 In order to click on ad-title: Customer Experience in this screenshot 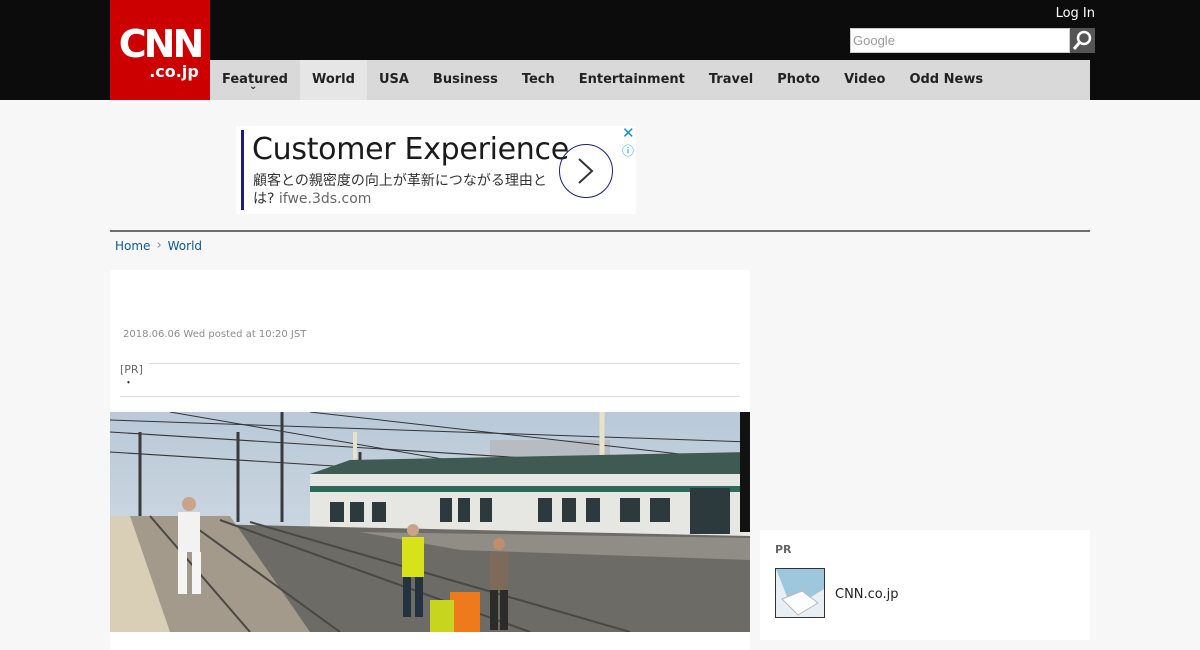, I will do `click(410, 149)`.